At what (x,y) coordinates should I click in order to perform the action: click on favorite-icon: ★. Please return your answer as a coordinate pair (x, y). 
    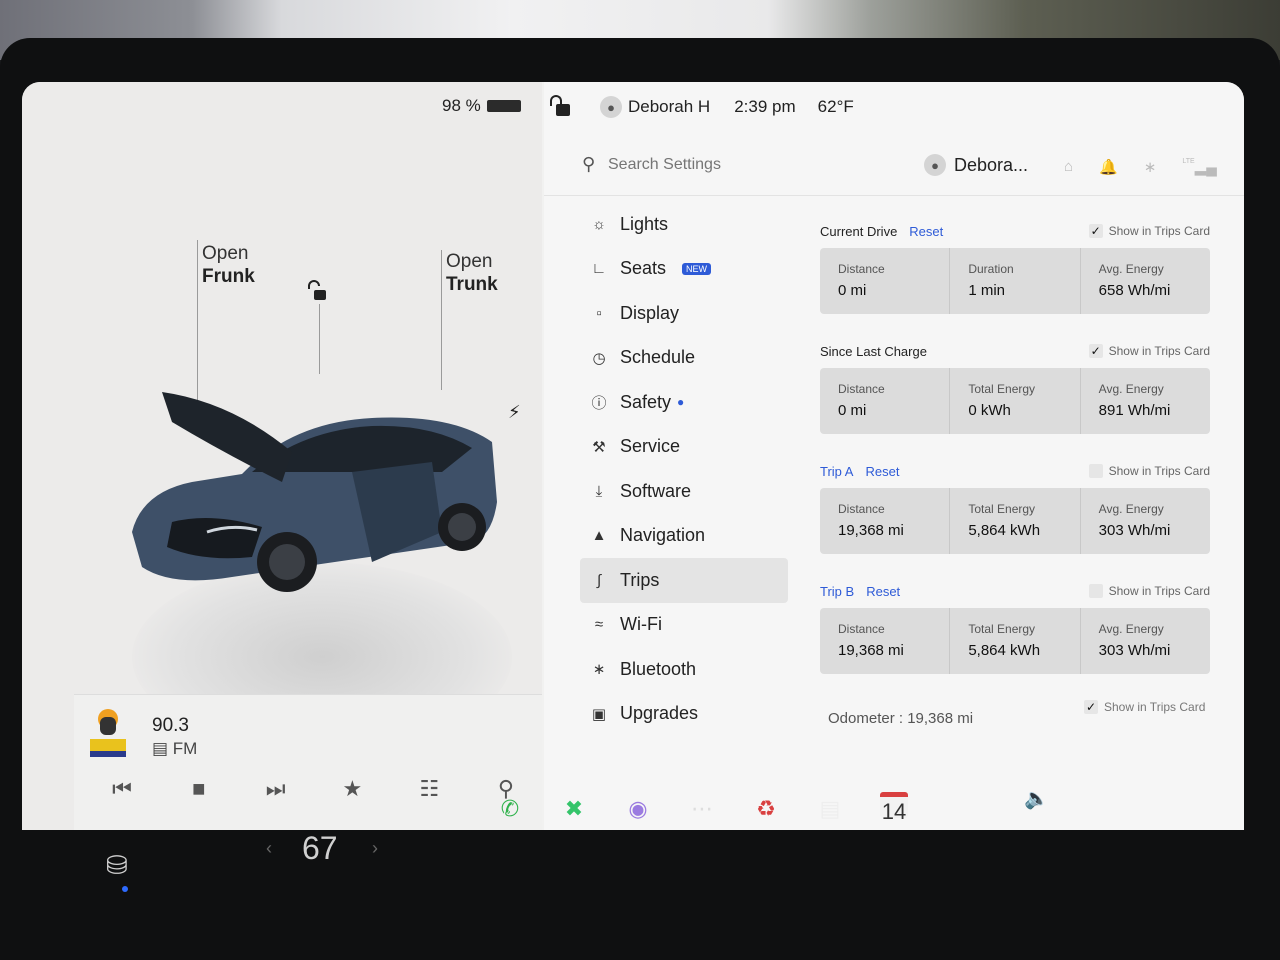
    Looking at the image, I should click on (352, 789).